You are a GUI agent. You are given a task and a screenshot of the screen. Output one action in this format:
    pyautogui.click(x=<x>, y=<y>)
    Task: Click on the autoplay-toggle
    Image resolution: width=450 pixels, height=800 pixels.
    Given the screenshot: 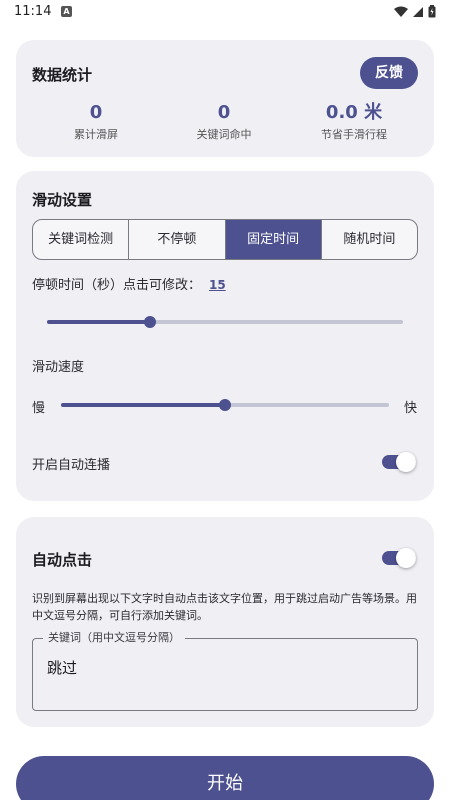 What is the action you would take?
    pyautogui.click(x=399, y=462)
    